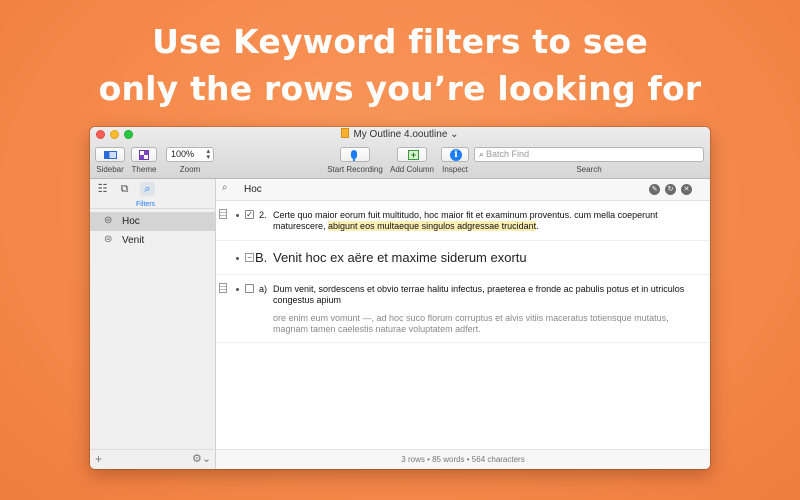 This screenshot has width=800, height=500. What do you see at coordinates (400, 41) in the screenshot?
I see `headline-line-1: Use Keyword filters to see` at bounding box center [400, 41].